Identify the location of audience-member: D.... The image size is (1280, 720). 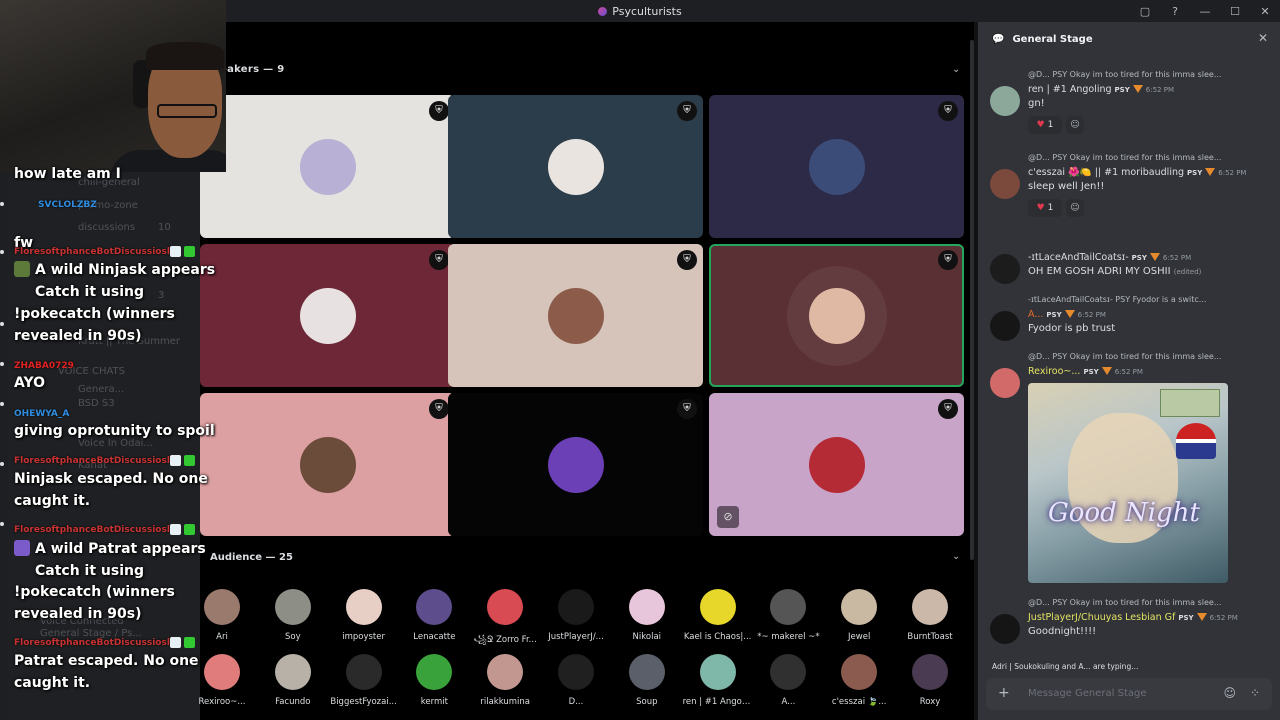
(576, 680).